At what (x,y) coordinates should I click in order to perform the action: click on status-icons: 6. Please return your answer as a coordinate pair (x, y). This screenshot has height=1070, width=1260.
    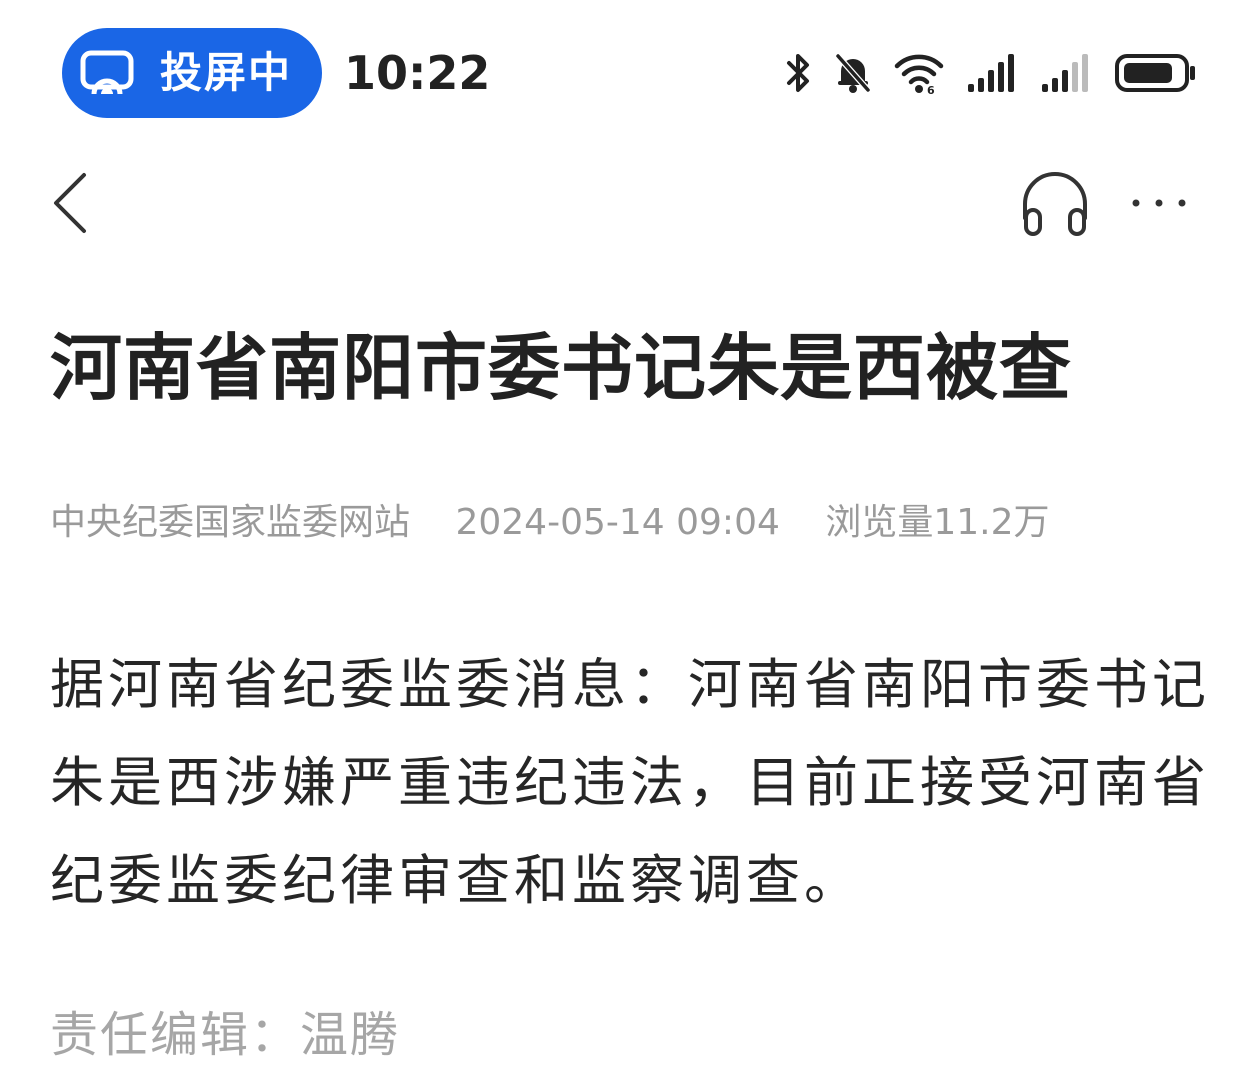
    Looking at the image, I should click on (992, 73).